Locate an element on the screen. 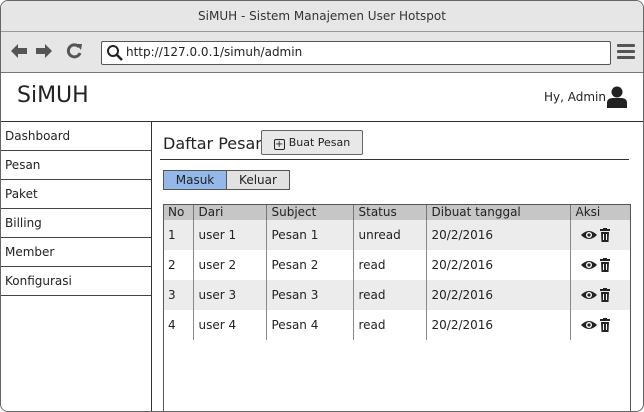  window-title: SiMUH - Sistem Manajemen User Hotspot is located at coordinates (322, 16).